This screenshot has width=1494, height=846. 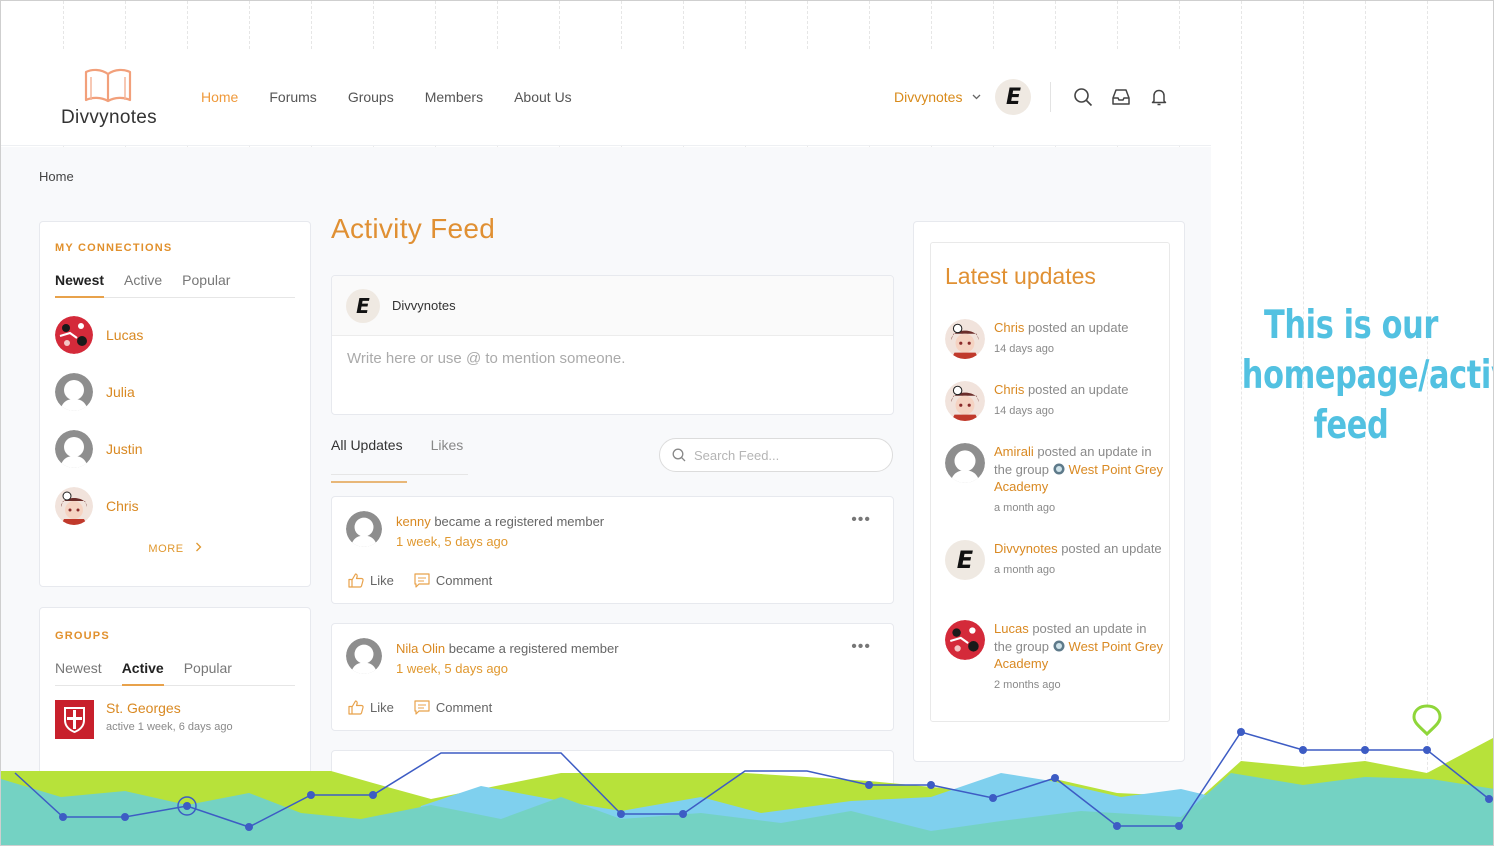 I want to click on brand-name: Divvynotes, so click(x=109, y=117).